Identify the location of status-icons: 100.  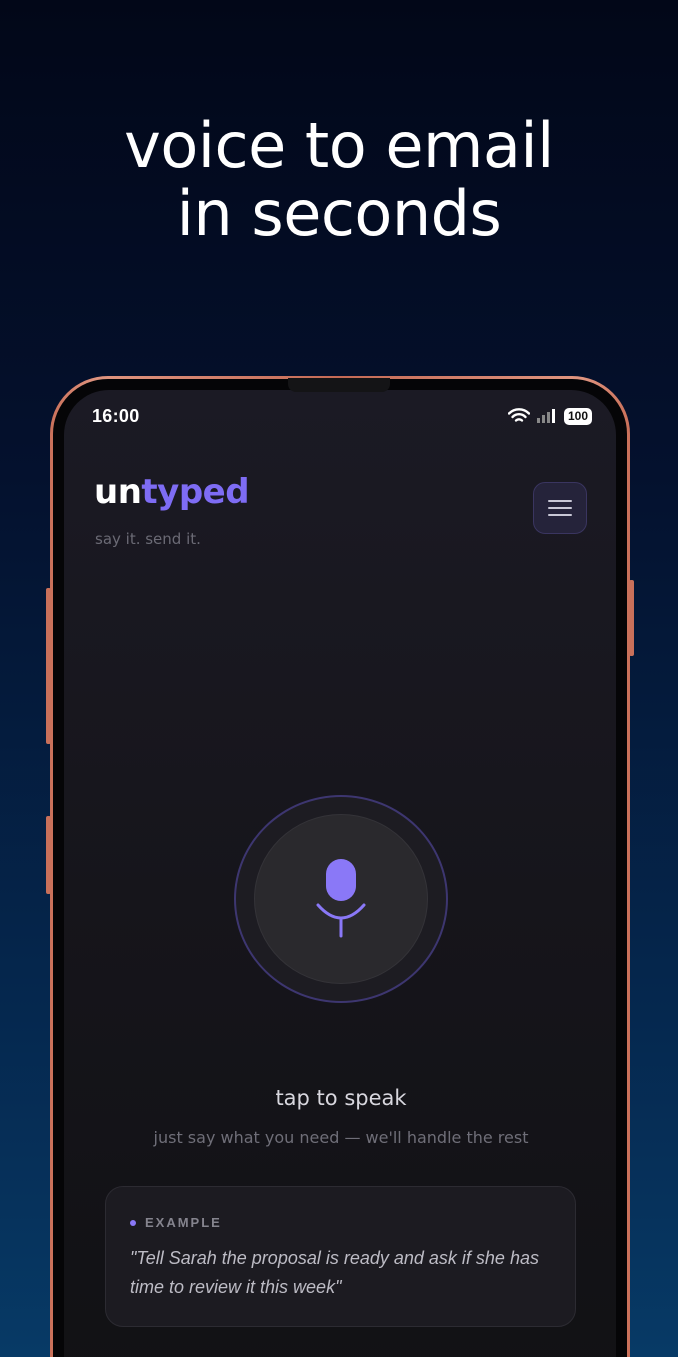
(549, 416).